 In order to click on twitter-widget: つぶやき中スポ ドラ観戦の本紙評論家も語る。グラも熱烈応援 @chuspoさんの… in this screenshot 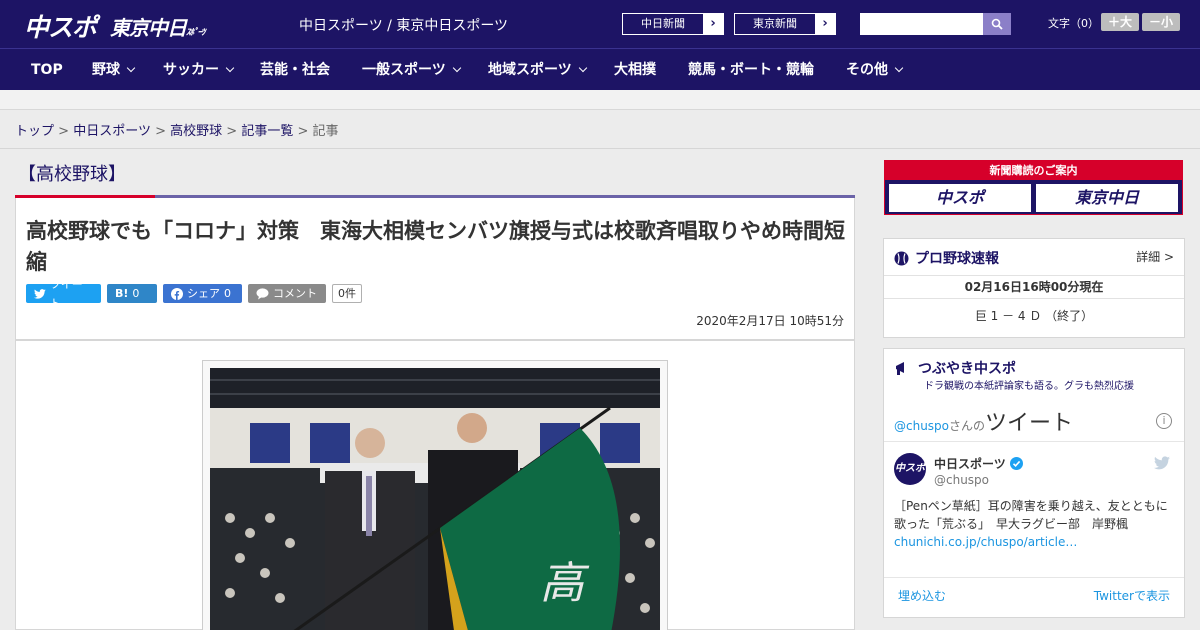, I will do `click(1034, 483)`.